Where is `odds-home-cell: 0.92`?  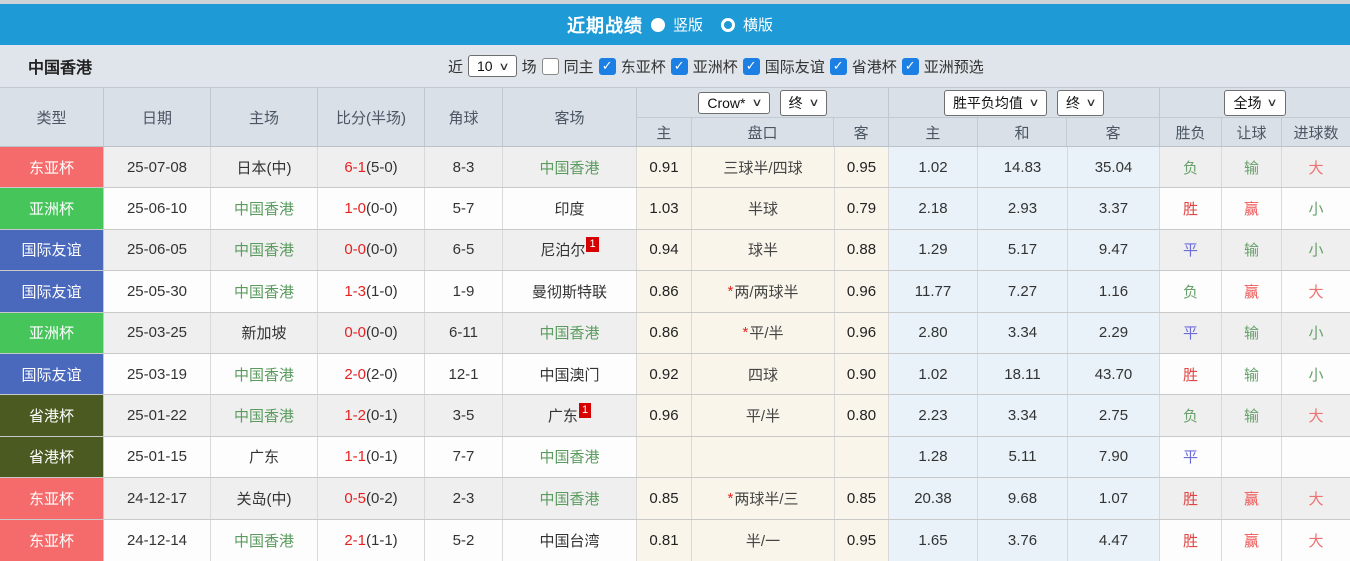
odds-home-cell: 0.92 is located at coordinates (664, 374).